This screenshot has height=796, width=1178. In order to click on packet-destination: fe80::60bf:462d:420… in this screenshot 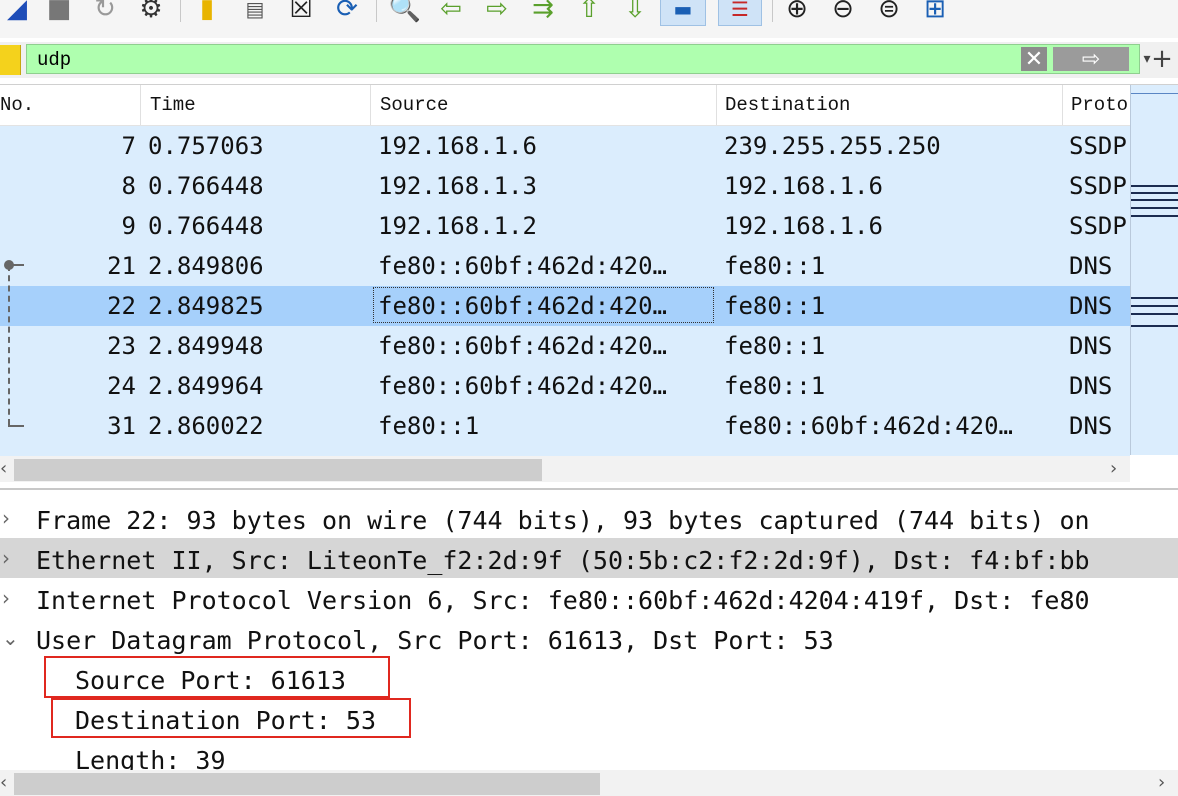, I will do `click(868, 426)`.